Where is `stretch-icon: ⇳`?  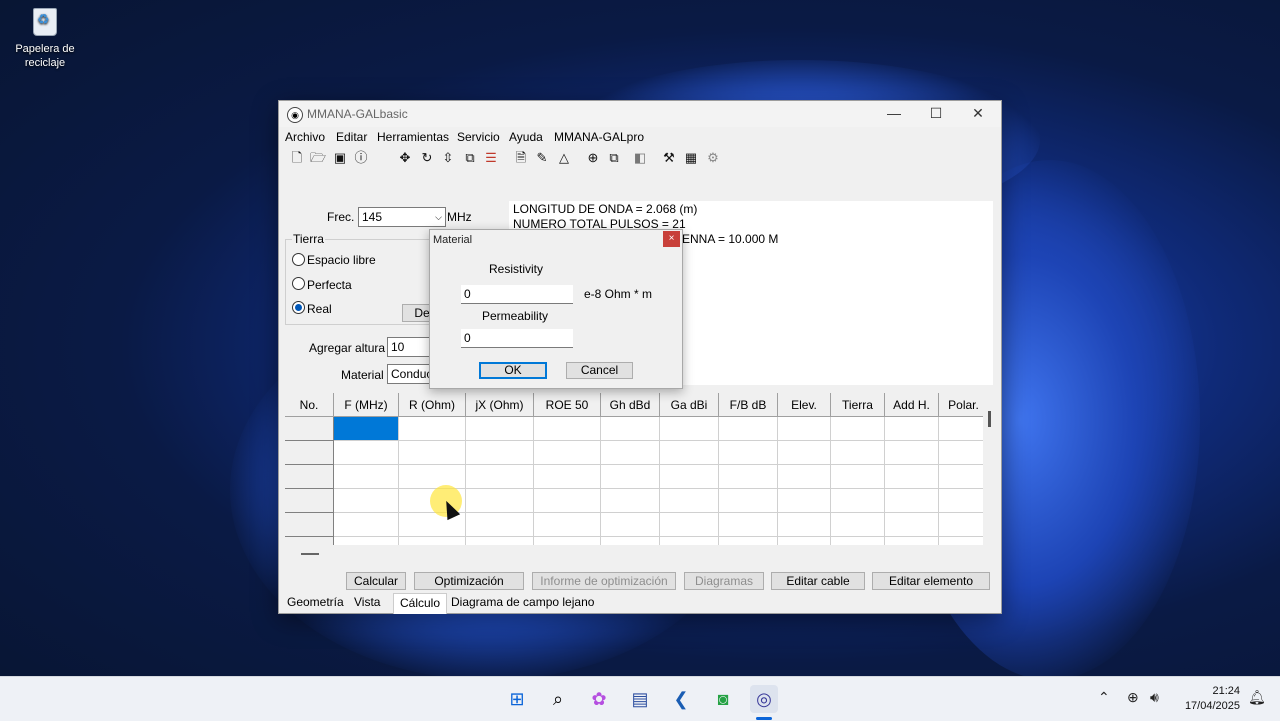
stretch-icon: ⇳ is located at coordinates (448, 158).